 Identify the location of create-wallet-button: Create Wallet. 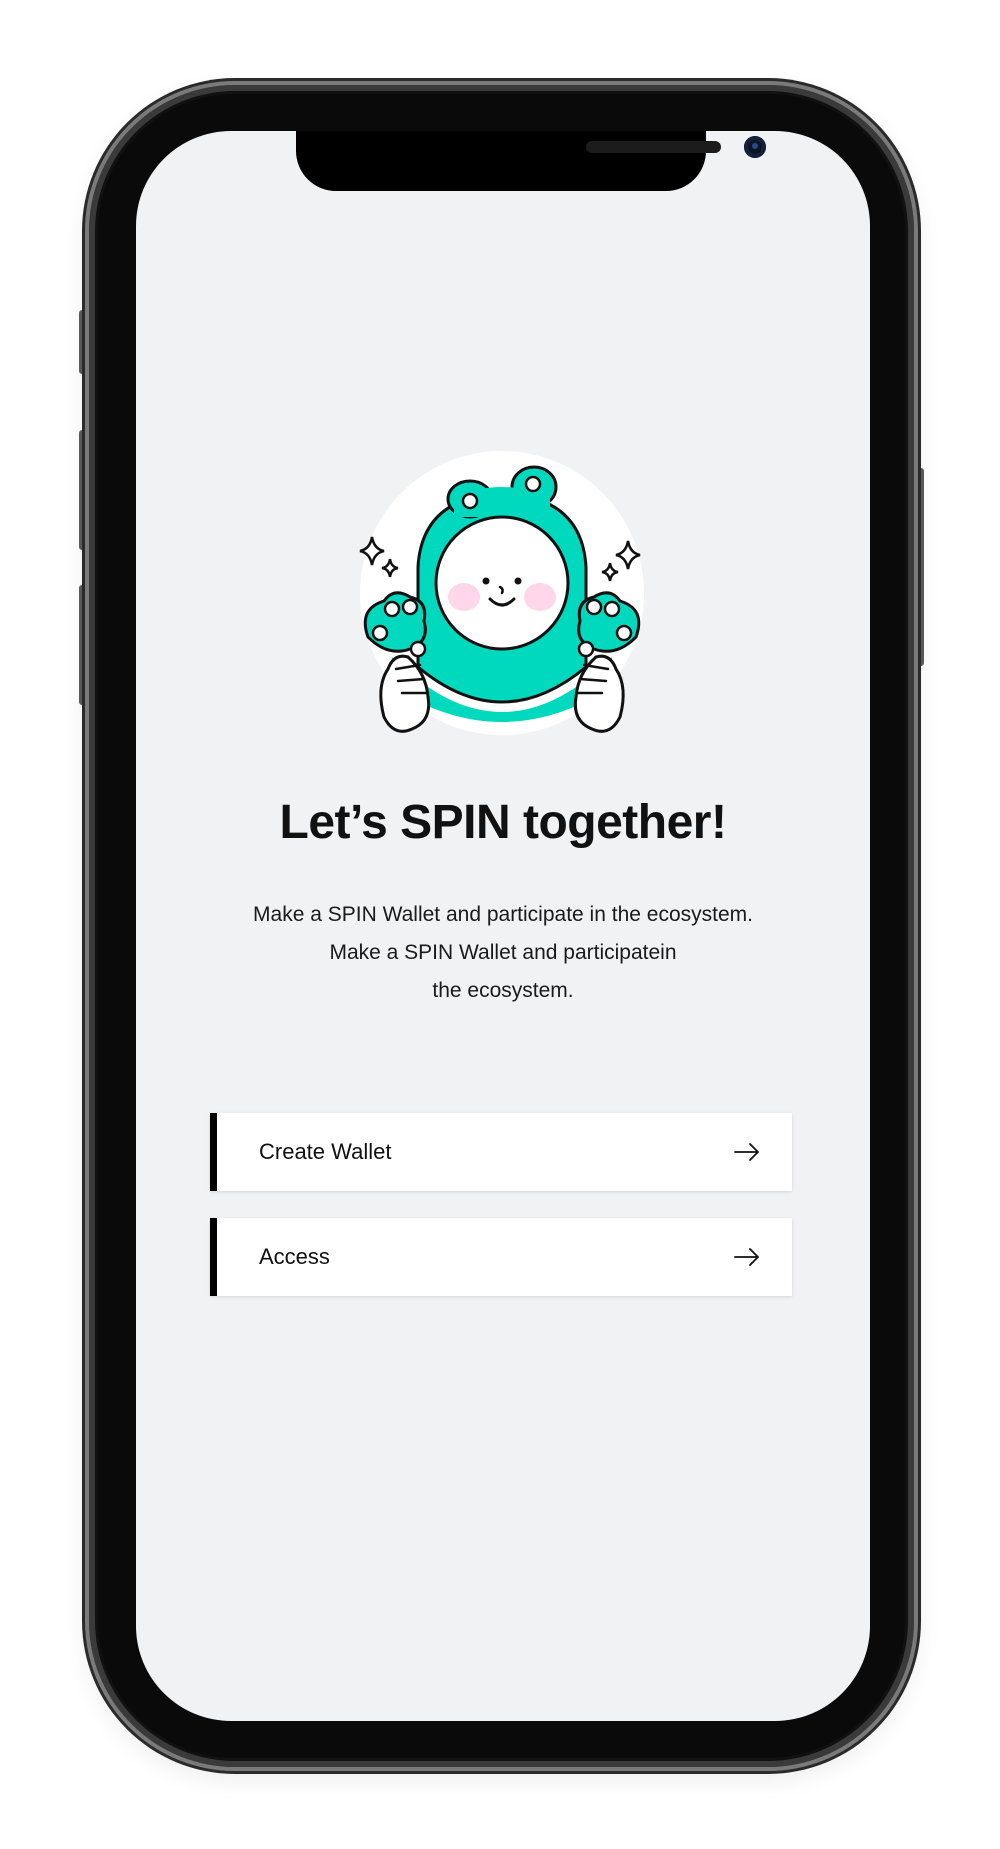
(501, 1152).